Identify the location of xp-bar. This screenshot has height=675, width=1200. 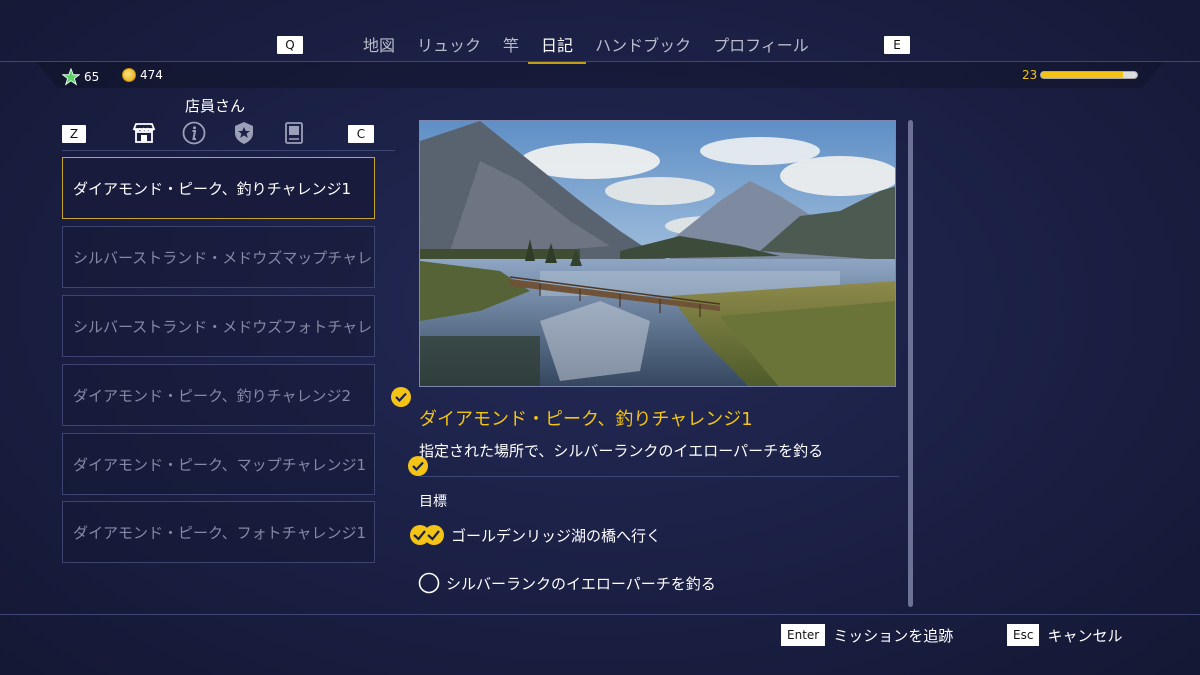
(1089, 75).